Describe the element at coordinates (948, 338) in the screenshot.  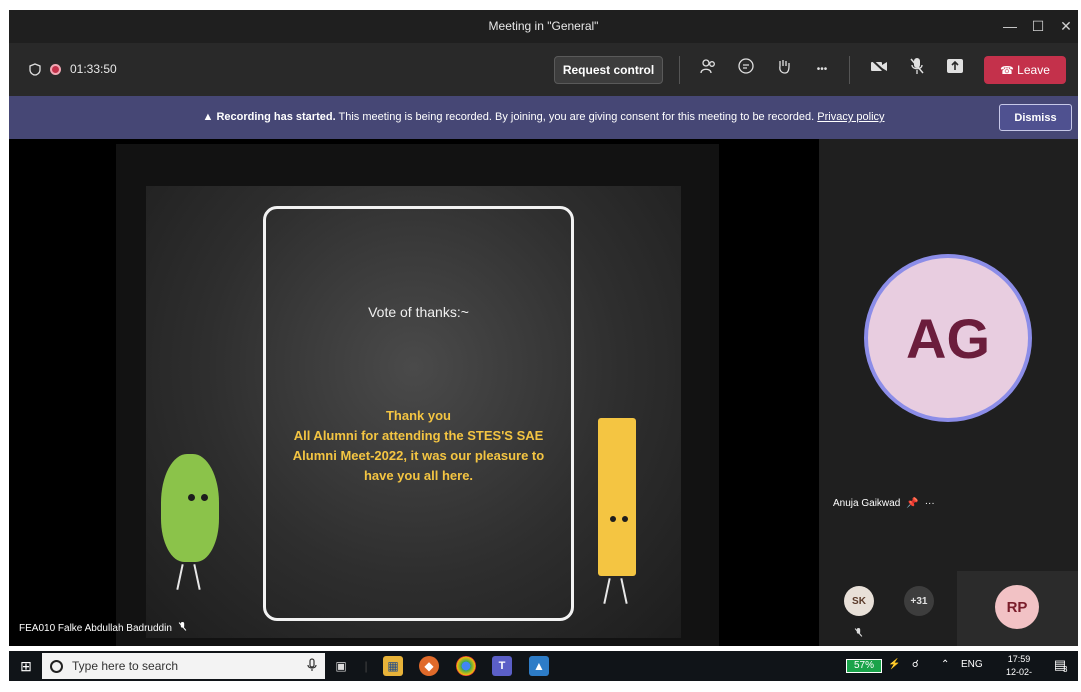
I see `speaker-avatar: AG` at that location.